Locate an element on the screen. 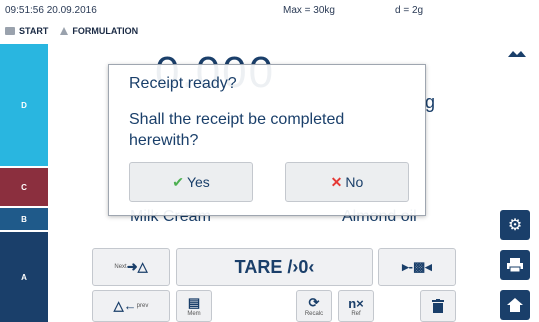 This screenshot has width=539, height=322. sidebar-segment-a: A is located at coordinates (24, 277).